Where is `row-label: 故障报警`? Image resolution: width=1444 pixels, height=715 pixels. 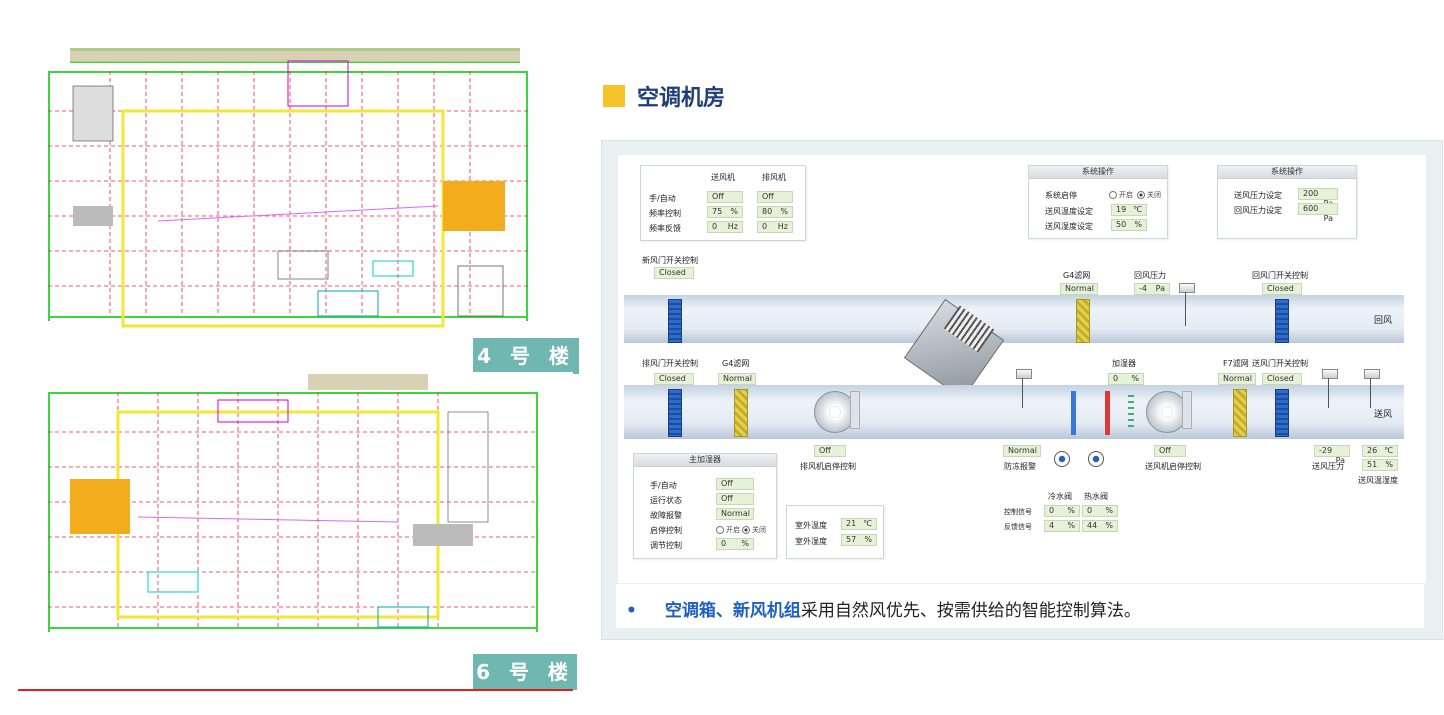
row-label: 故障报警 is located at coordinates (666, 515).